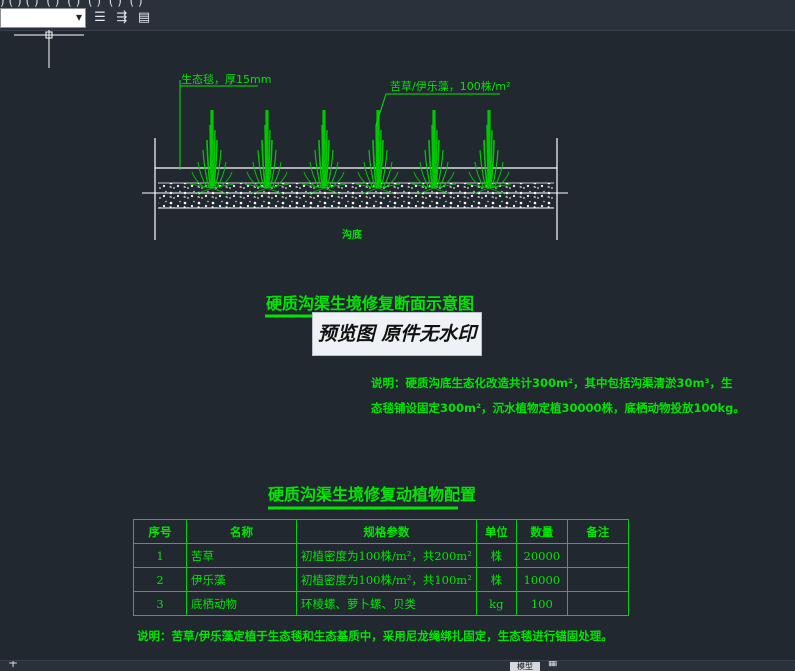 The height and width of the screenshot is (671, 795). What do you see at coordinates (350, 152) in the screenshot?
I see `submerged-plants` at bounding box center [350, 152].